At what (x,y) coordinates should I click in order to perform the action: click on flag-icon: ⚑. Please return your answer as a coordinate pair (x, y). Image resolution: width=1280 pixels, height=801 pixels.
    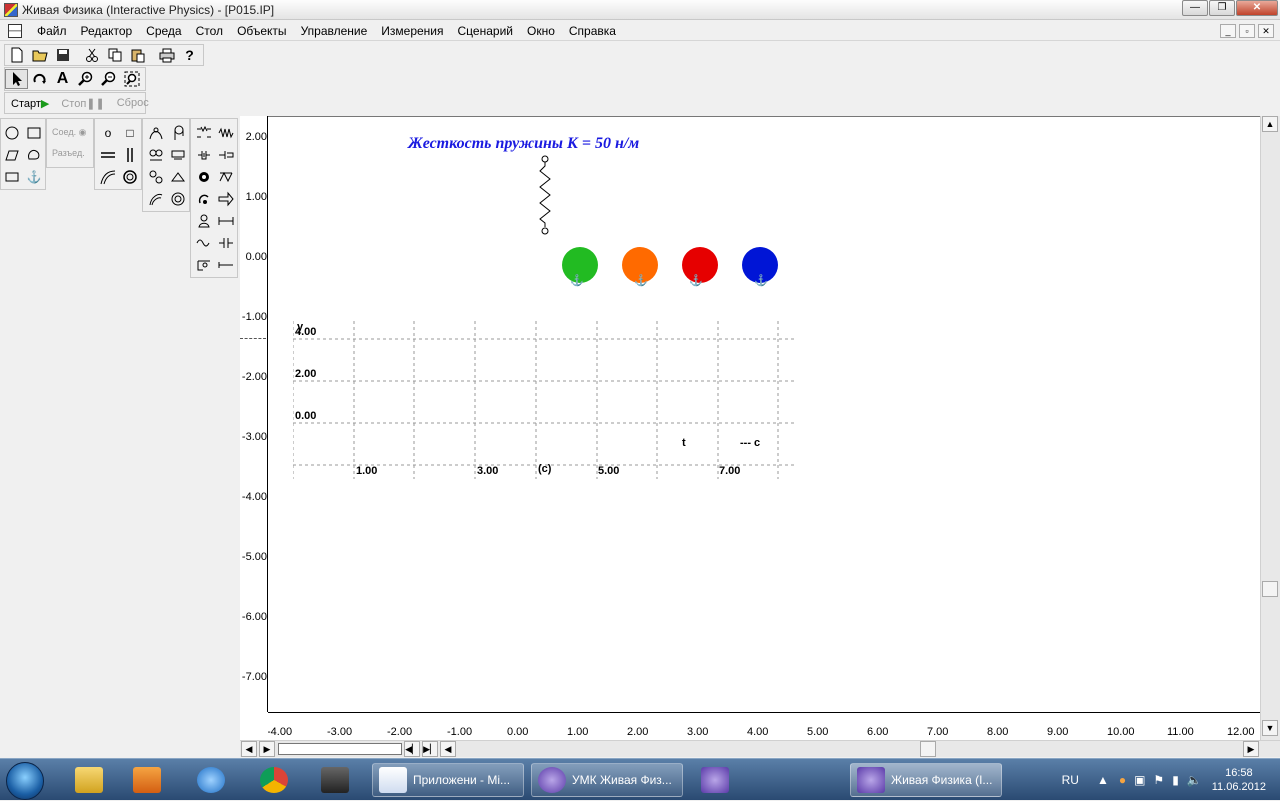
    Looking at the image, I should click on (1158, 780).